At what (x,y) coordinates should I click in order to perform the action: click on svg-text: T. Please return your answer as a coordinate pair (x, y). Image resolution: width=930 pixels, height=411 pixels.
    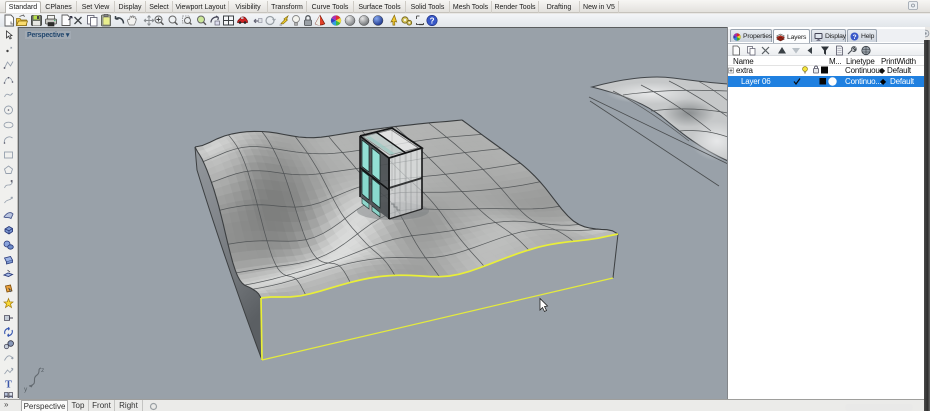
    Looking at the image, I should click on (8, 385).